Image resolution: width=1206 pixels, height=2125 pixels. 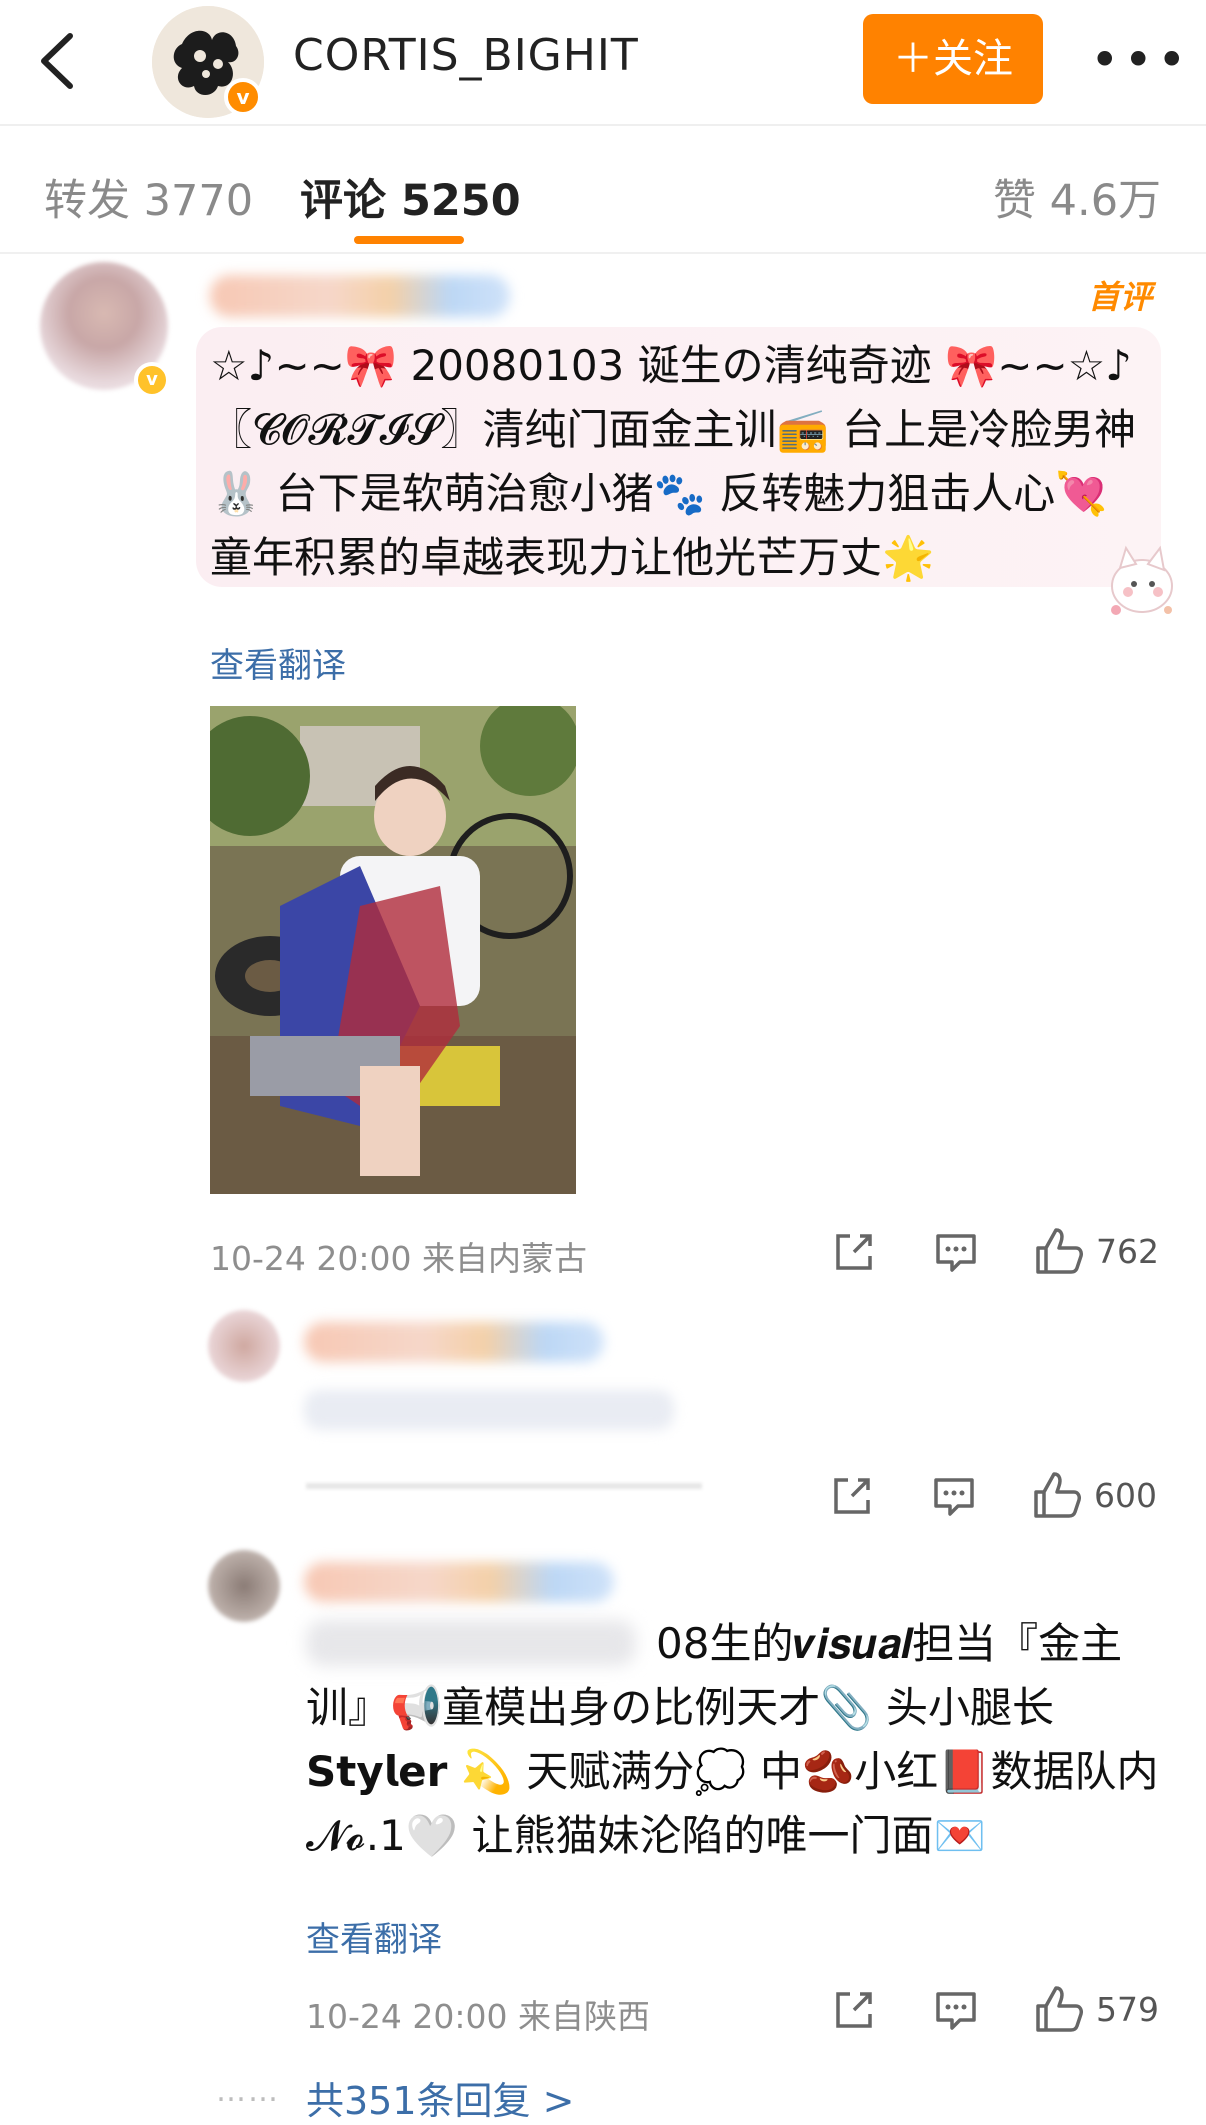 I want to click on follow-button: ＋关注, so click(x=953, y=59).